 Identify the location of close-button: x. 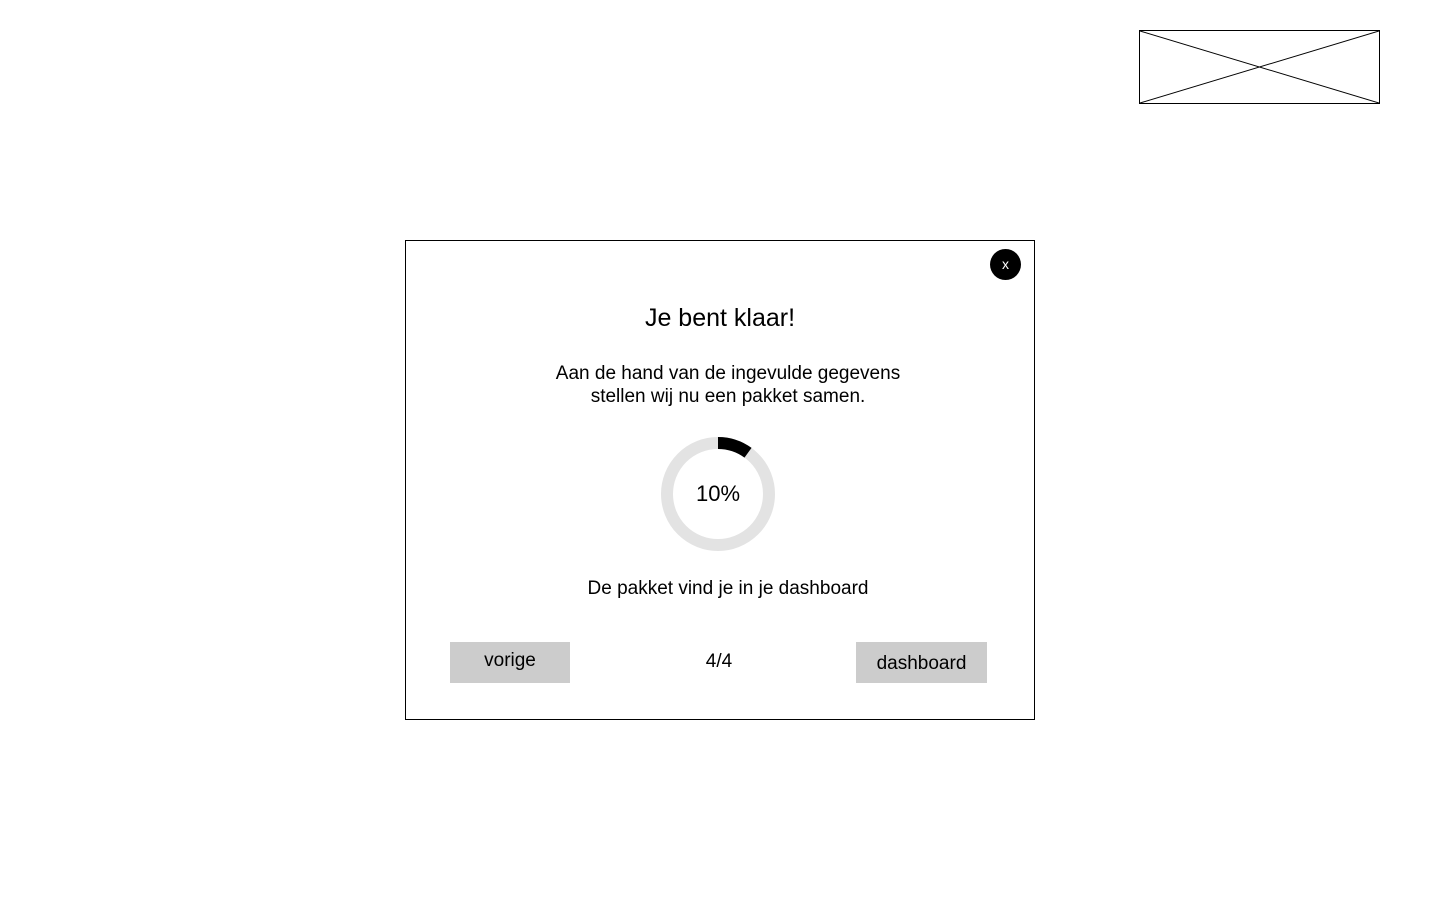
(1005, 264).